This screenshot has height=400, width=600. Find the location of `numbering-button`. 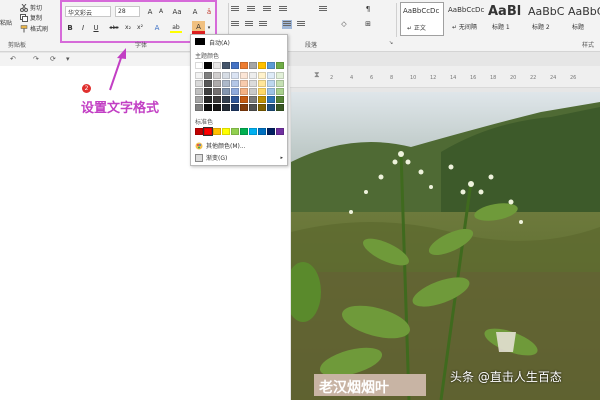

numbering-button is located at coordinates (251, 9).